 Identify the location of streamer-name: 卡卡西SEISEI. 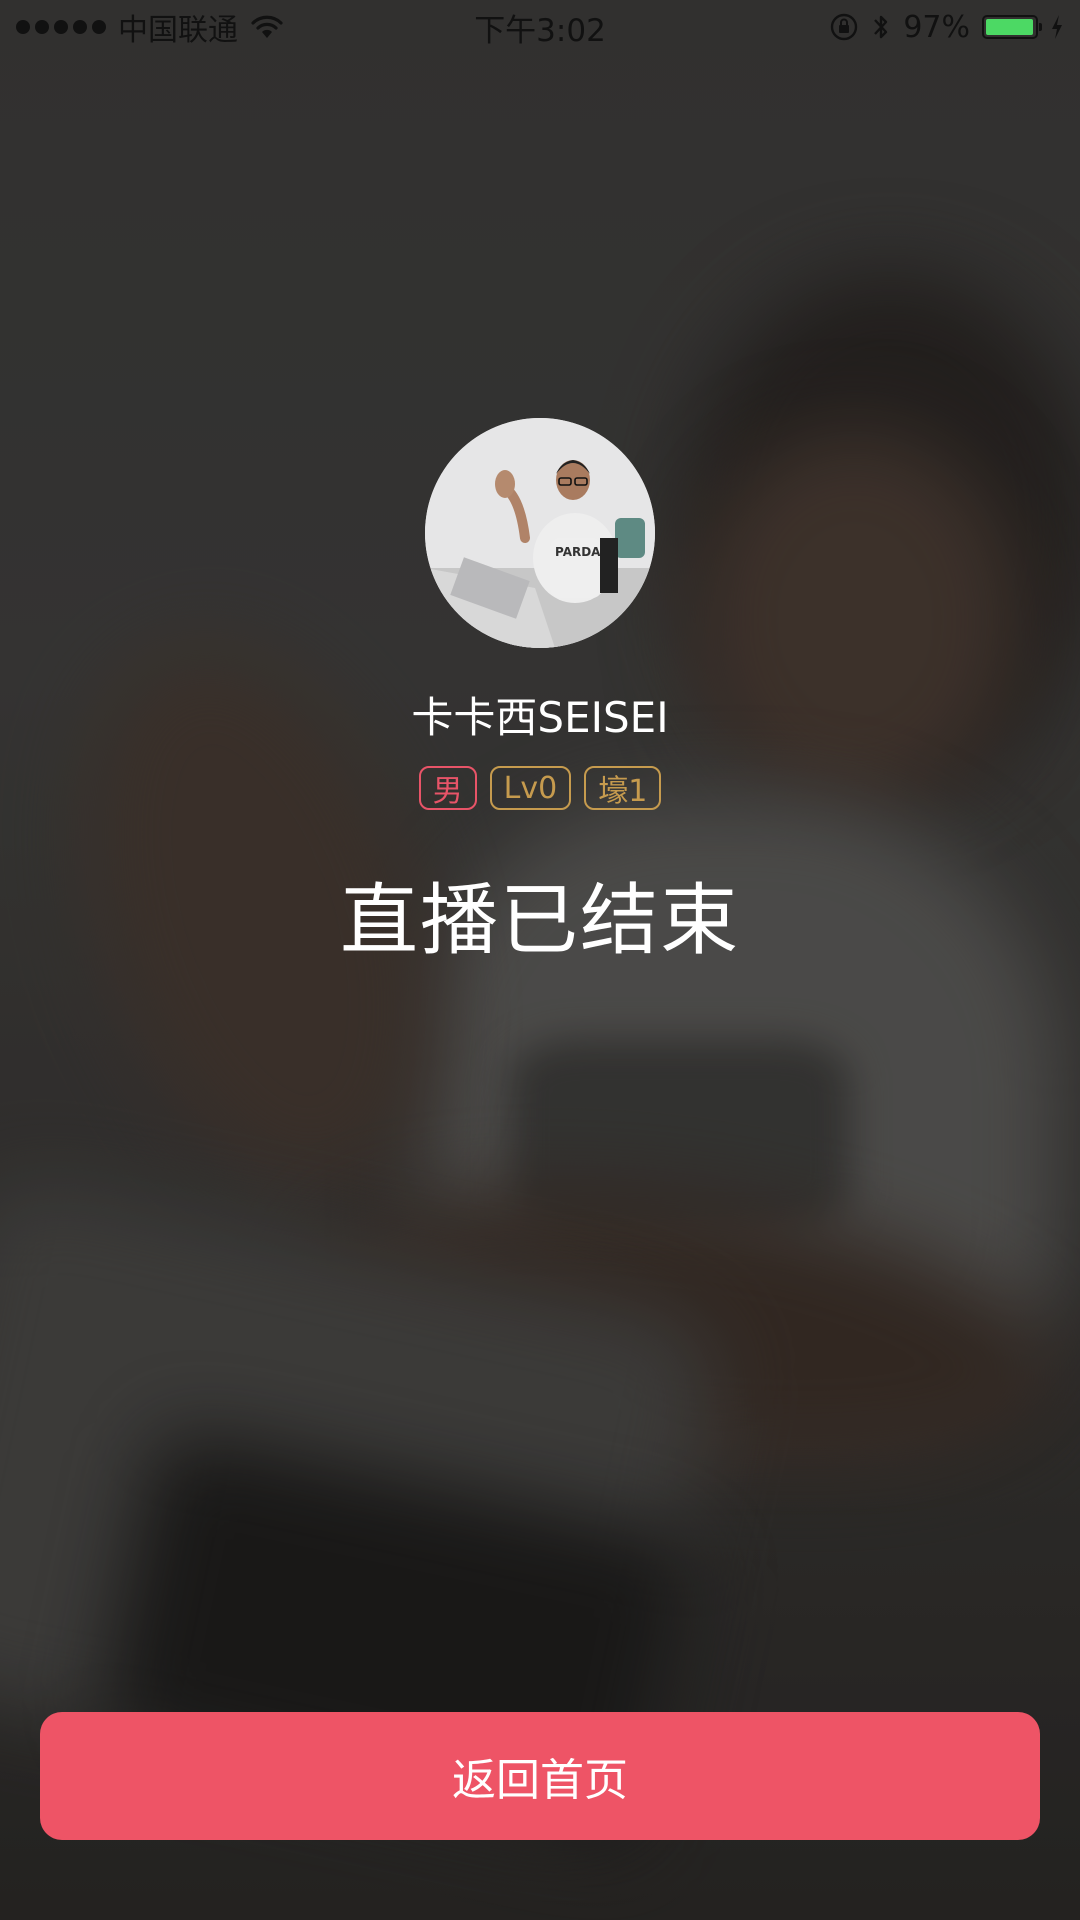
(540, 717).